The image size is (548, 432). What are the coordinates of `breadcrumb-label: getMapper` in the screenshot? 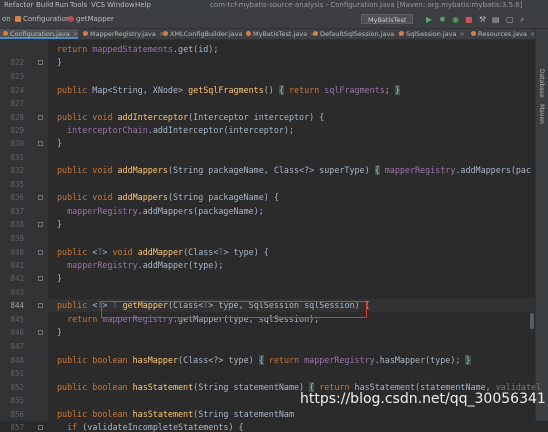 It's located at (95, 19).